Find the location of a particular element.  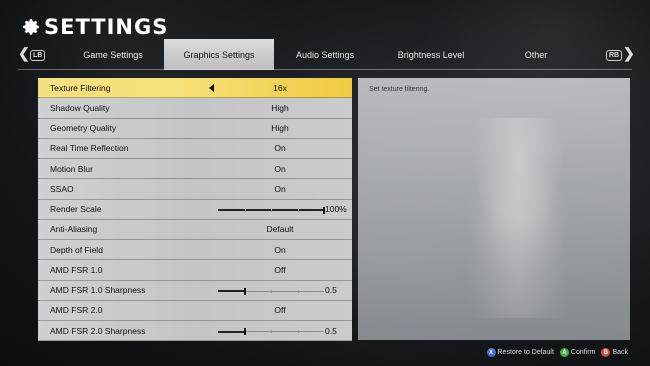

setting-label: Anti-Aliasing is located at coordinates (74, 229).